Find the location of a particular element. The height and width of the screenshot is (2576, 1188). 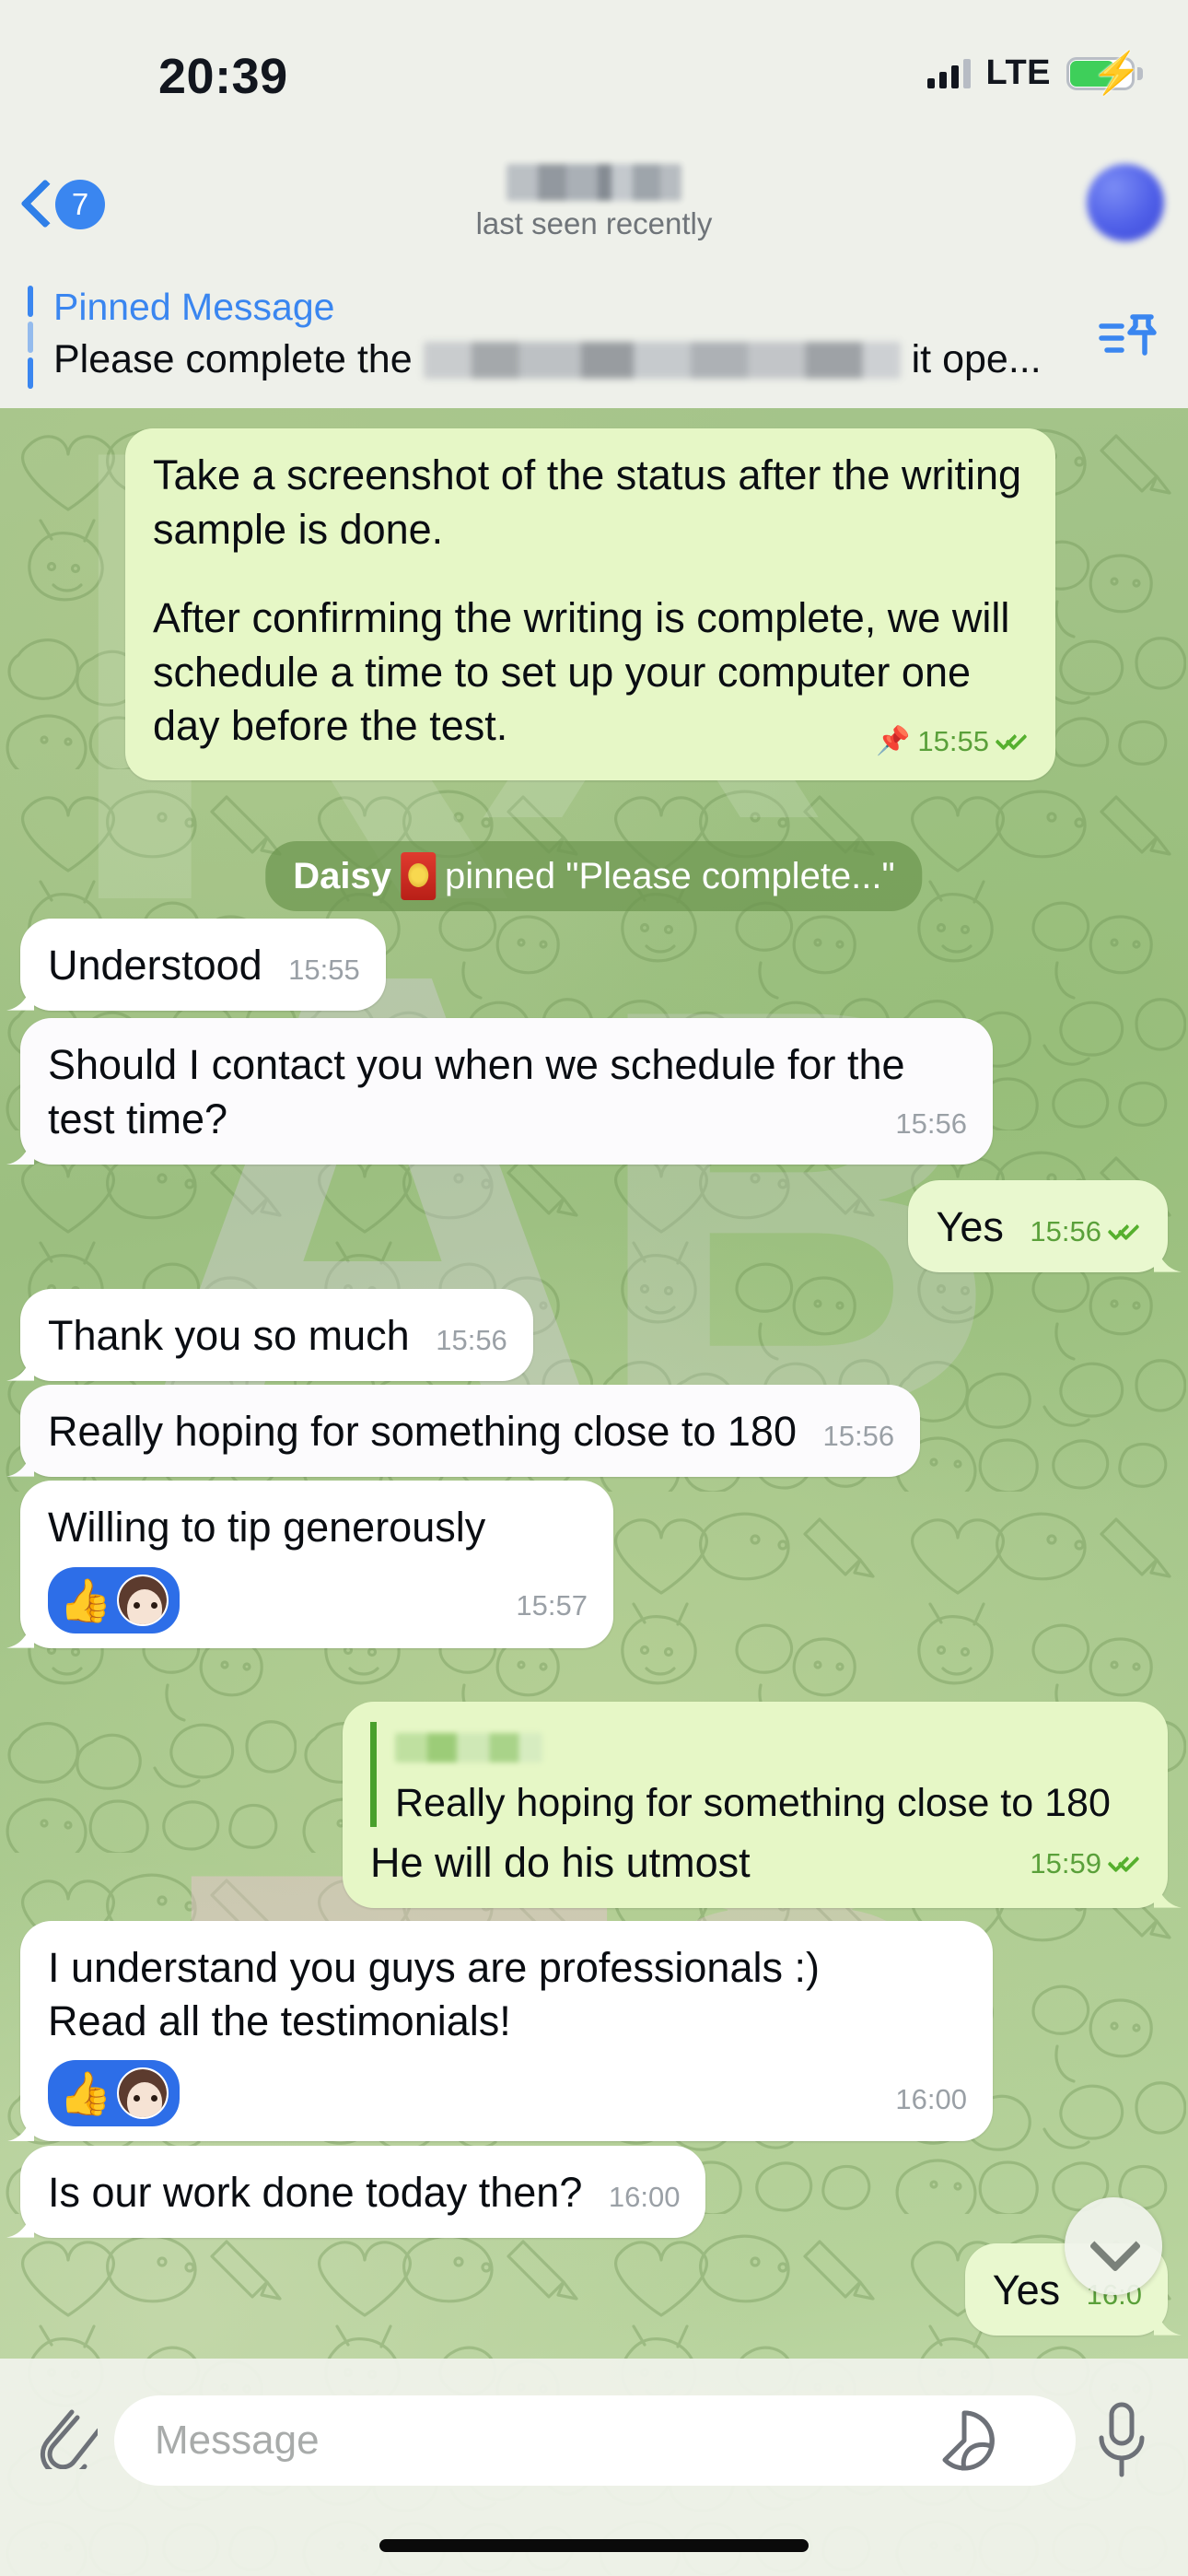

message-meta: 15:56 is located at coordinates (1086, 1231).